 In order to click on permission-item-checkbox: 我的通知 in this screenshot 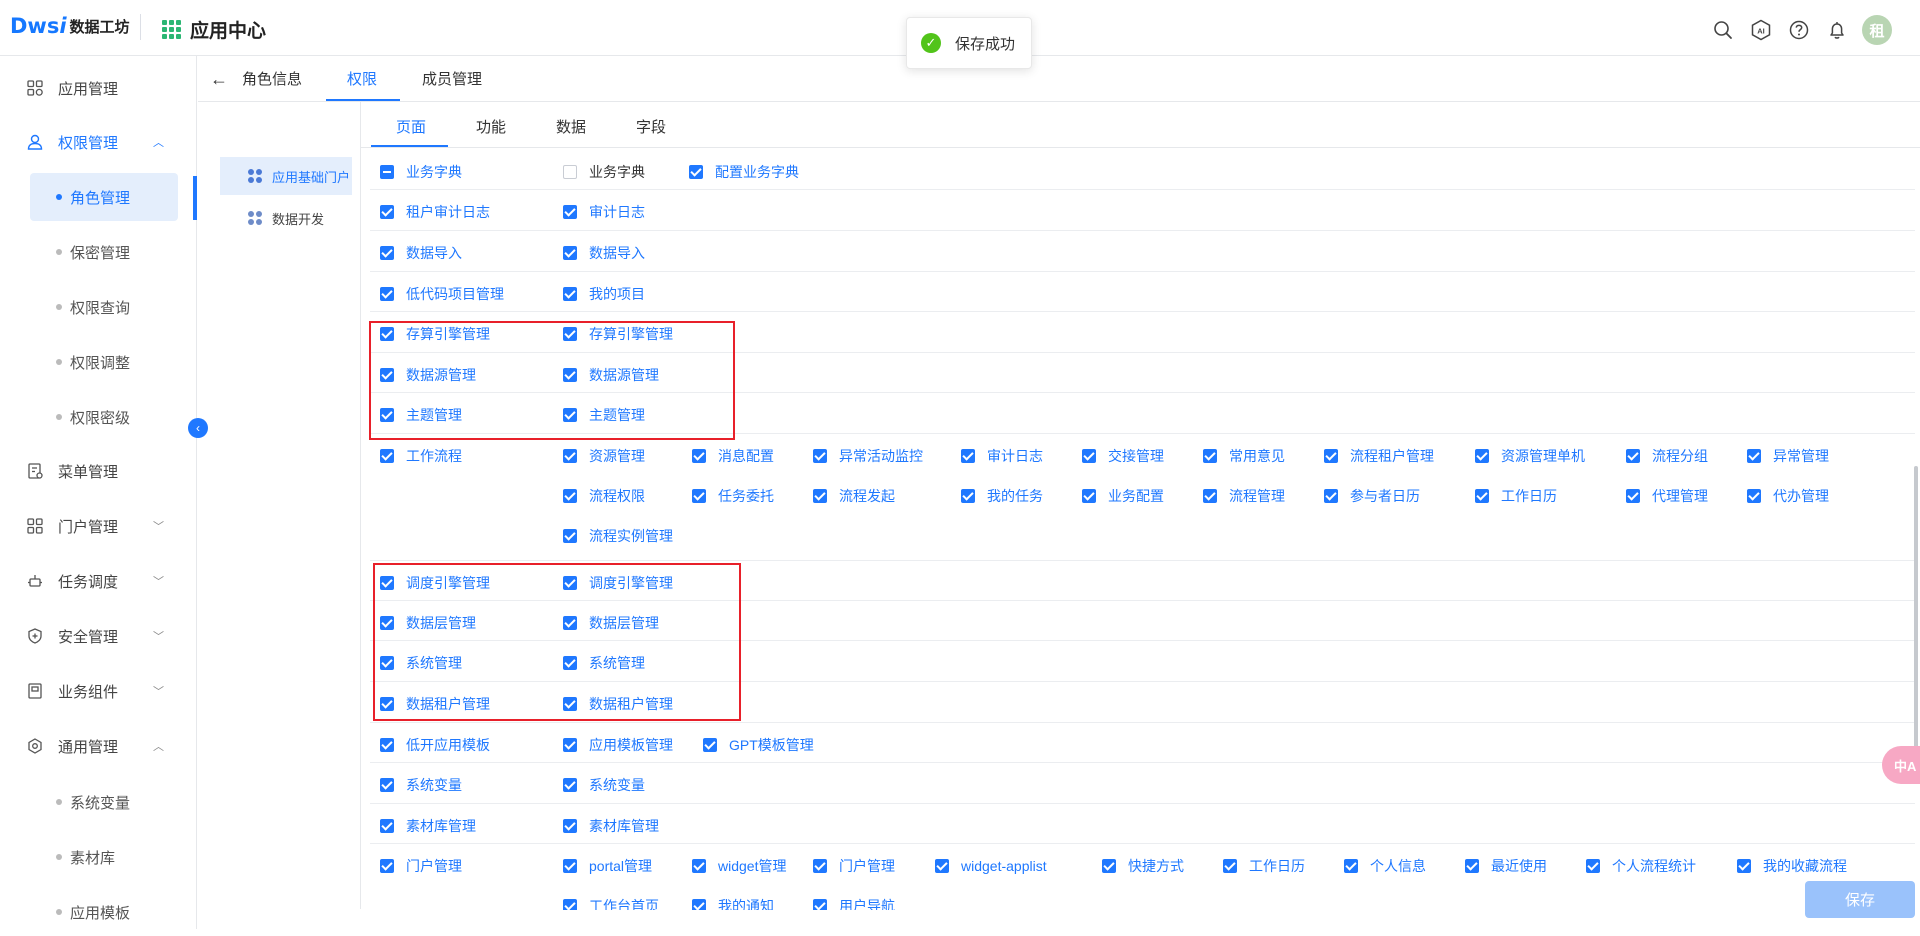, I will do `click(733, 903)`.